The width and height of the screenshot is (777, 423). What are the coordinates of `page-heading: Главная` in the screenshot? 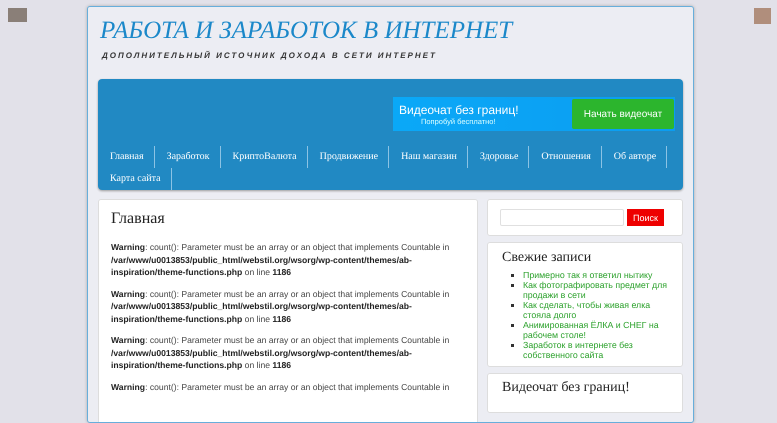 It's located at (138, 219).